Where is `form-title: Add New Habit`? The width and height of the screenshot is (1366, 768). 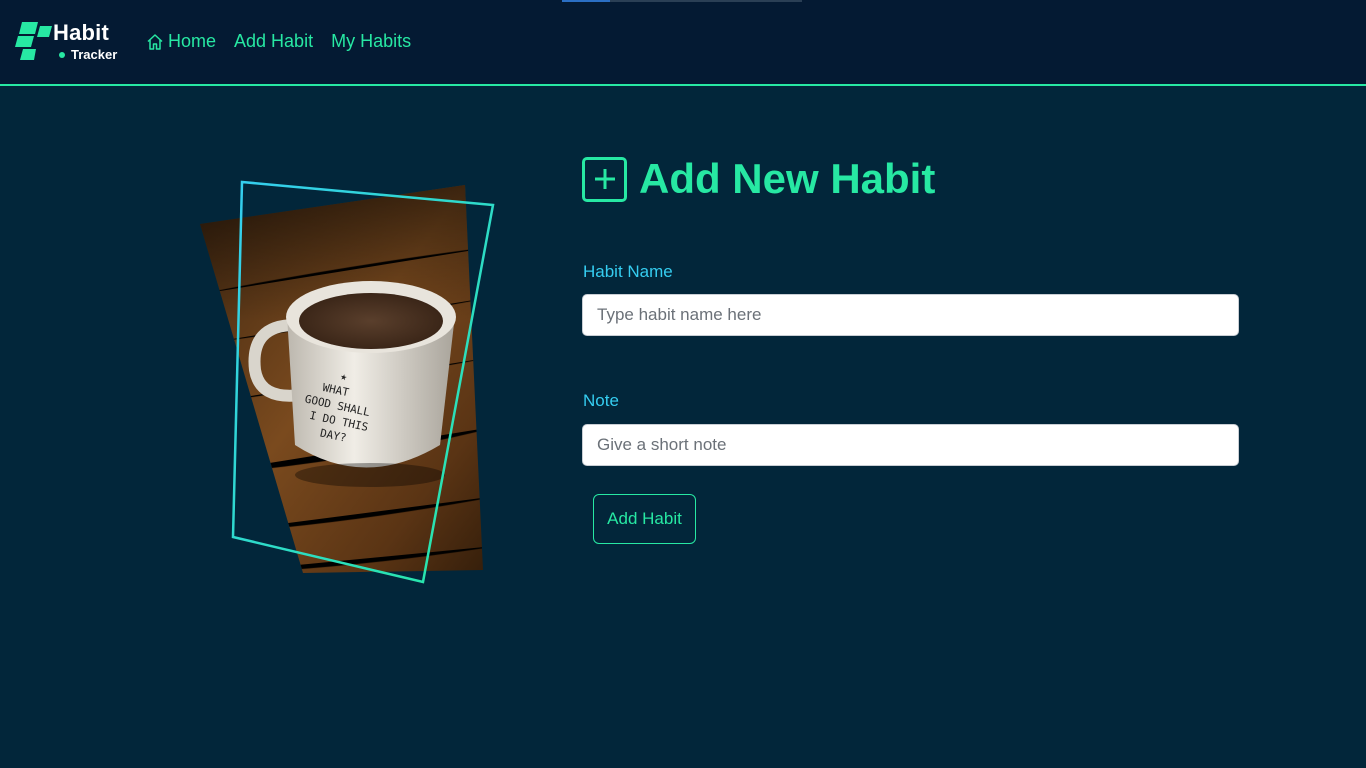
form-title: Add New Habit is located at coordinates (758, 179).